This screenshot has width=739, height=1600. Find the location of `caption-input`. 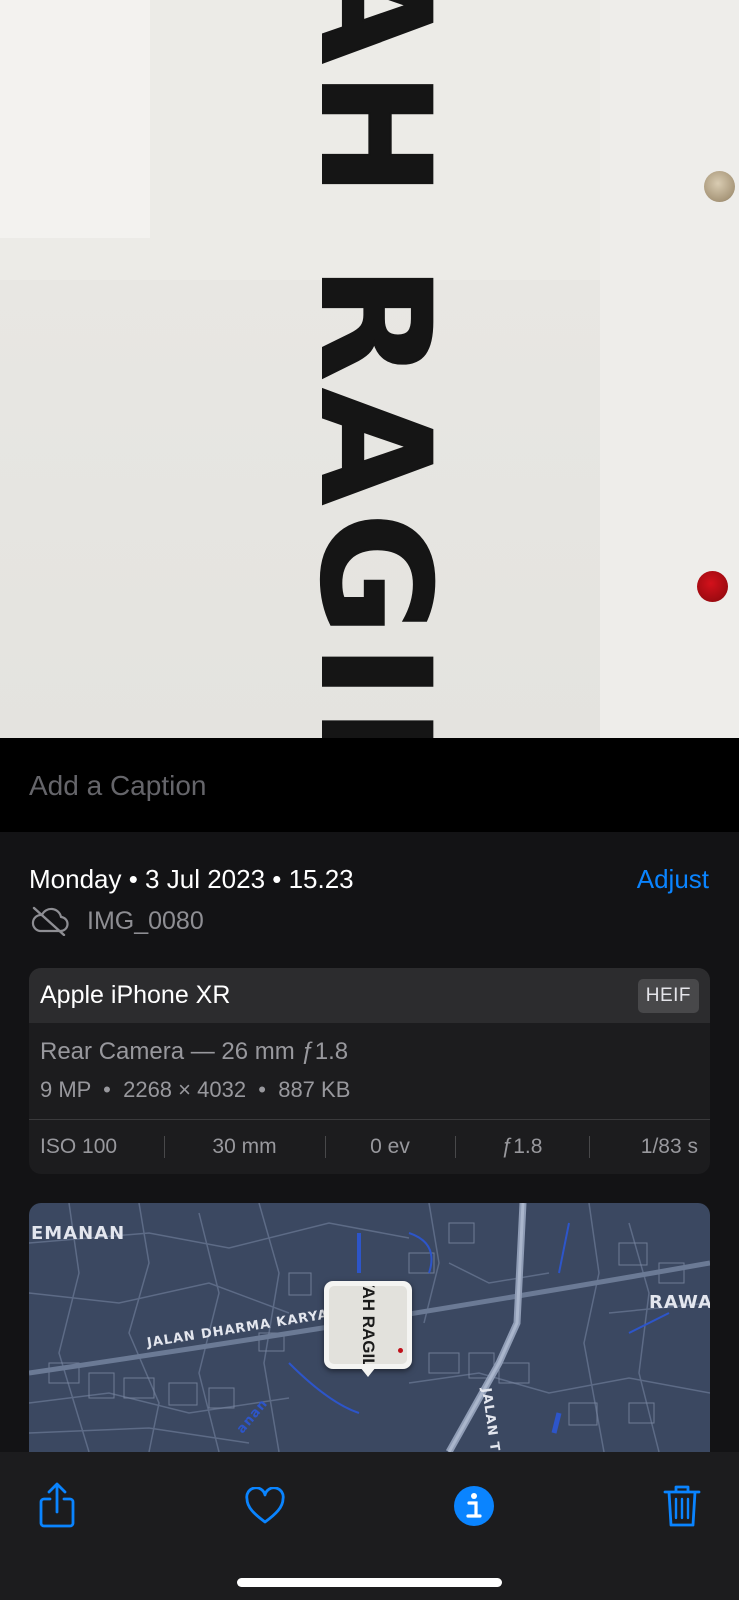

caption-input is located at coordinates (369, 786).